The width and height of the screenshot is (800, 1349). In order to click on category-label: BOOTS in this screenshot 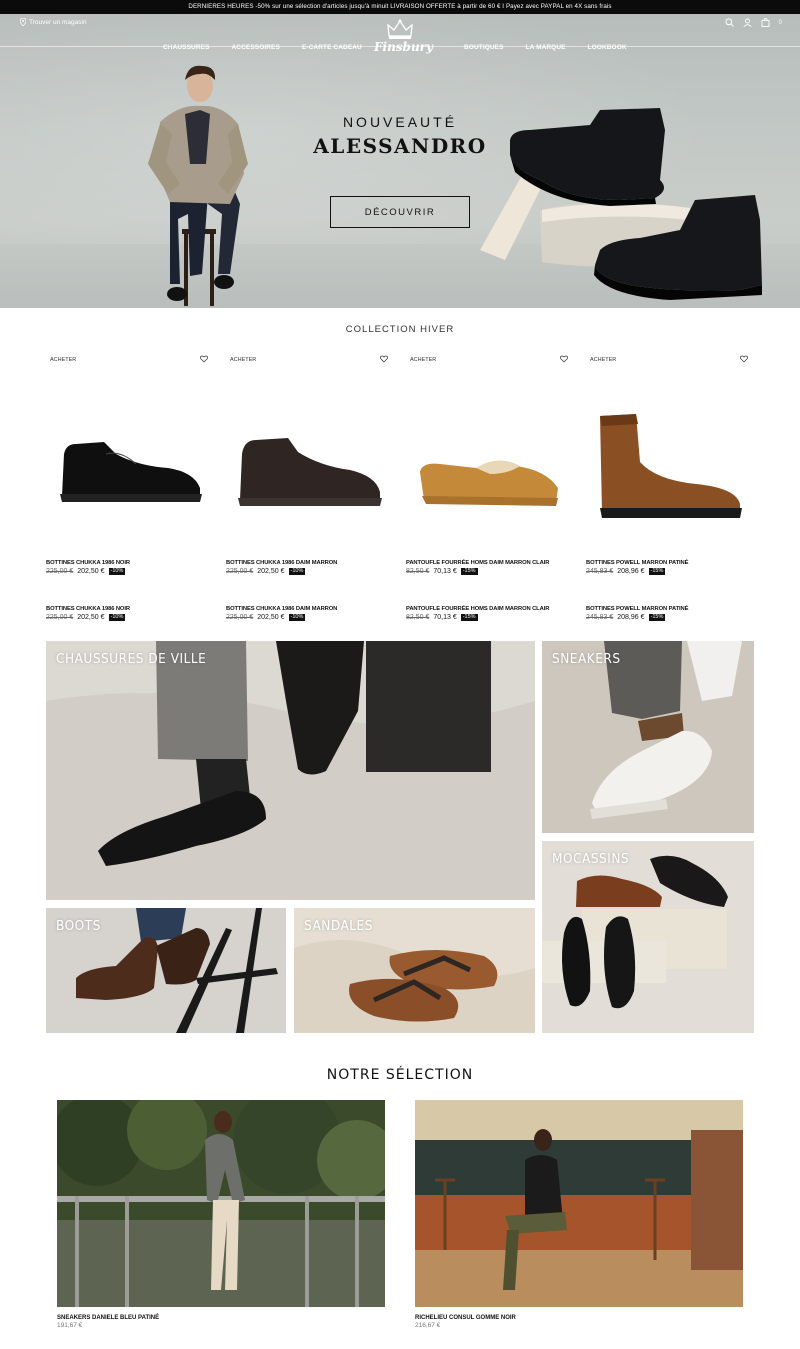, I will do `click(78, 926)`.